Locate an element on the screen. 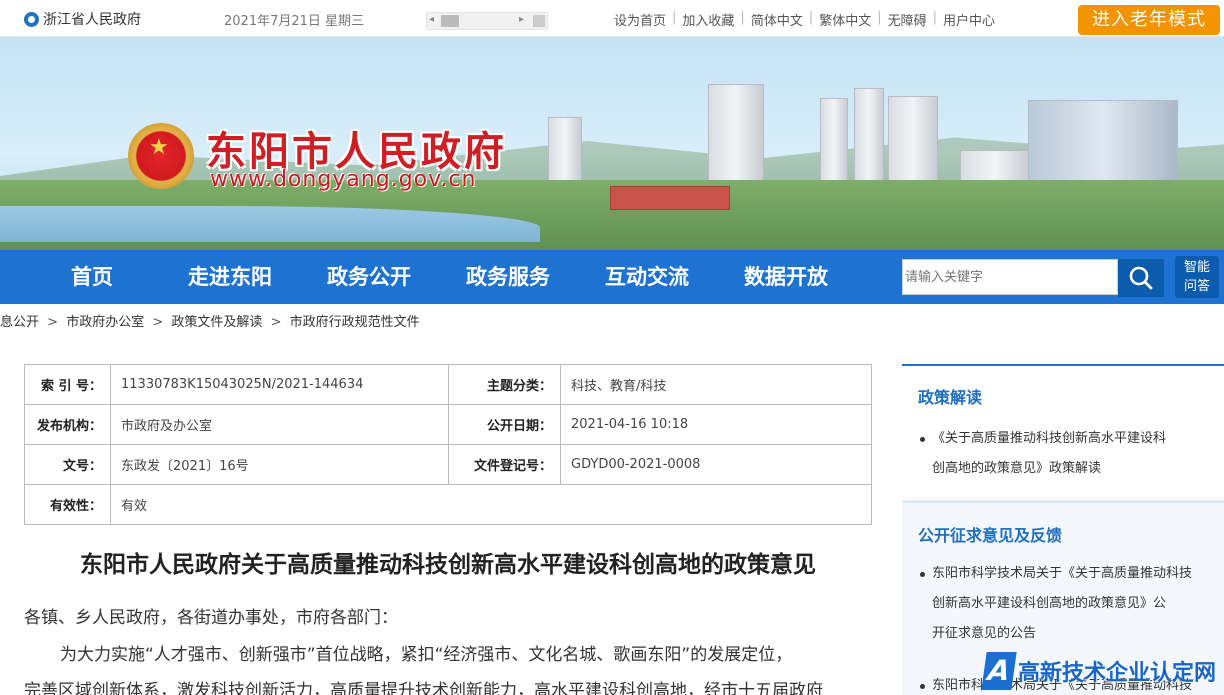 This screenshot has height=695, width=1224. document-title: 东阳市人民政府关于高质量推动科技创新高水平建设科创高地的政策意见 is located at coordinates (448, 565).